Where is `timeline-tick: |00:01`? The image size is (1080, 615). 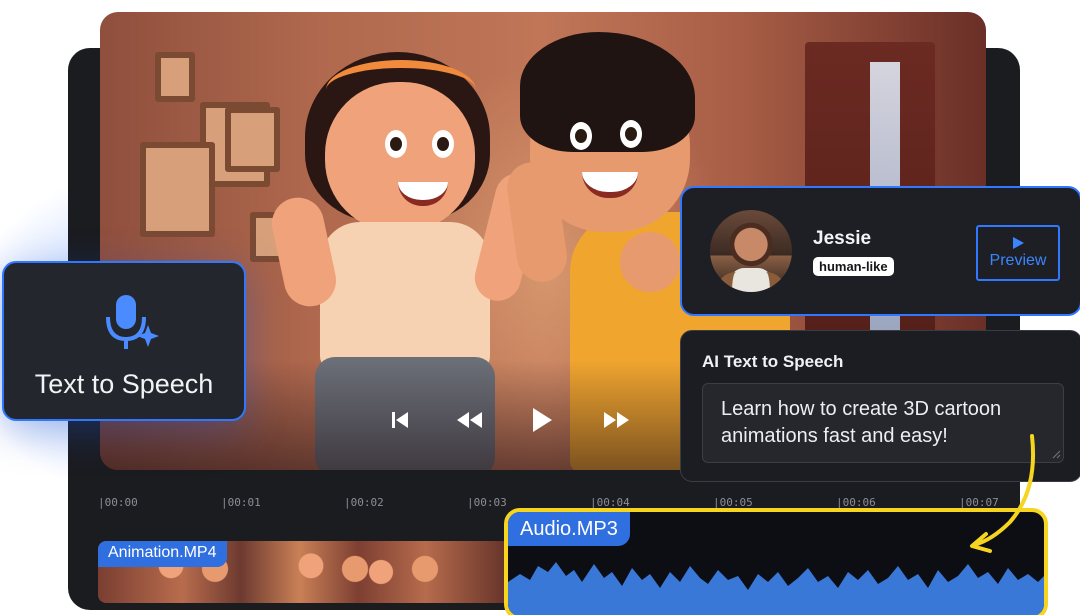 timeline-tick: |00:01 is located at coordinates (241, 502).